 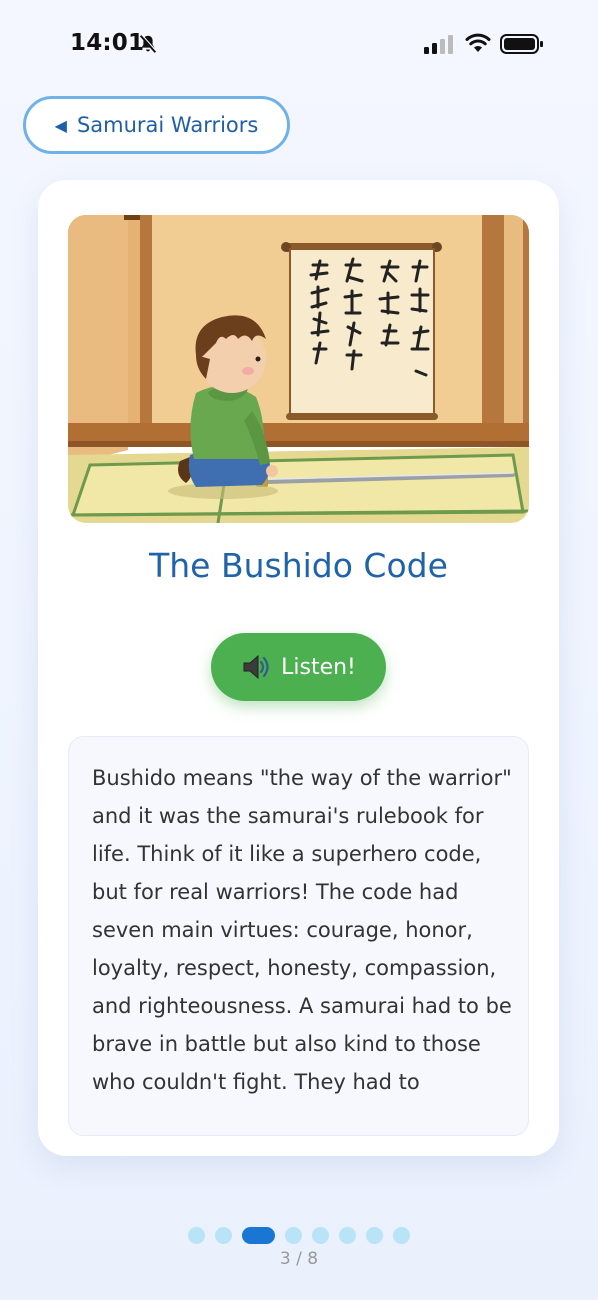 I want to click on listen-button: Listen!, so click(x=298, y=667).